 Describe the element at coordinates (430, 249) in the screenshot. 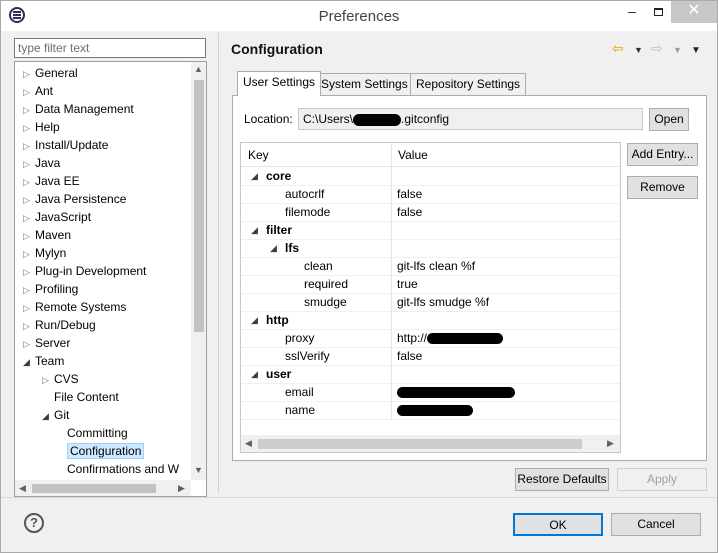

I see `config-section-row: ◢ lfs` at that location.